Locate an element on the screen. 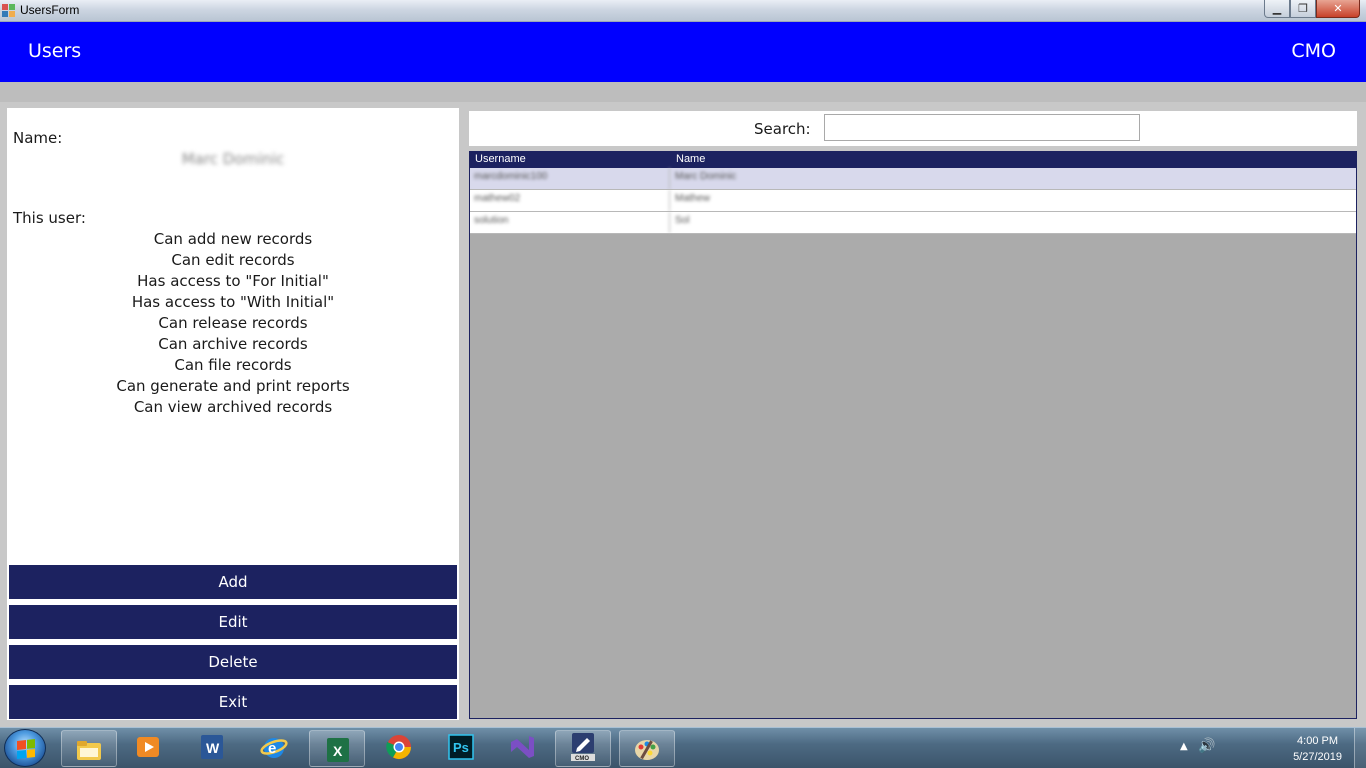 This screenshot has height=768, width=1366. app-icon is located at coordinates (8, 10).